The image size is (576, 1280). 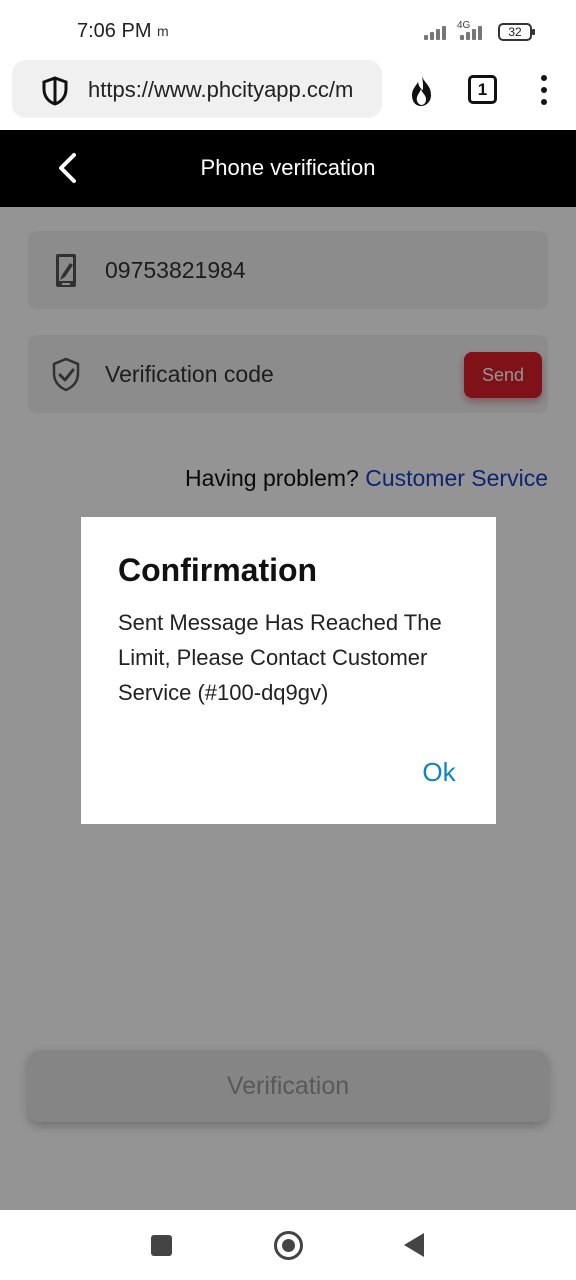 What do you see at coordinates (414, 1245) in the screenshot?
I see `back-icon` at bounding box center [414, 1245].